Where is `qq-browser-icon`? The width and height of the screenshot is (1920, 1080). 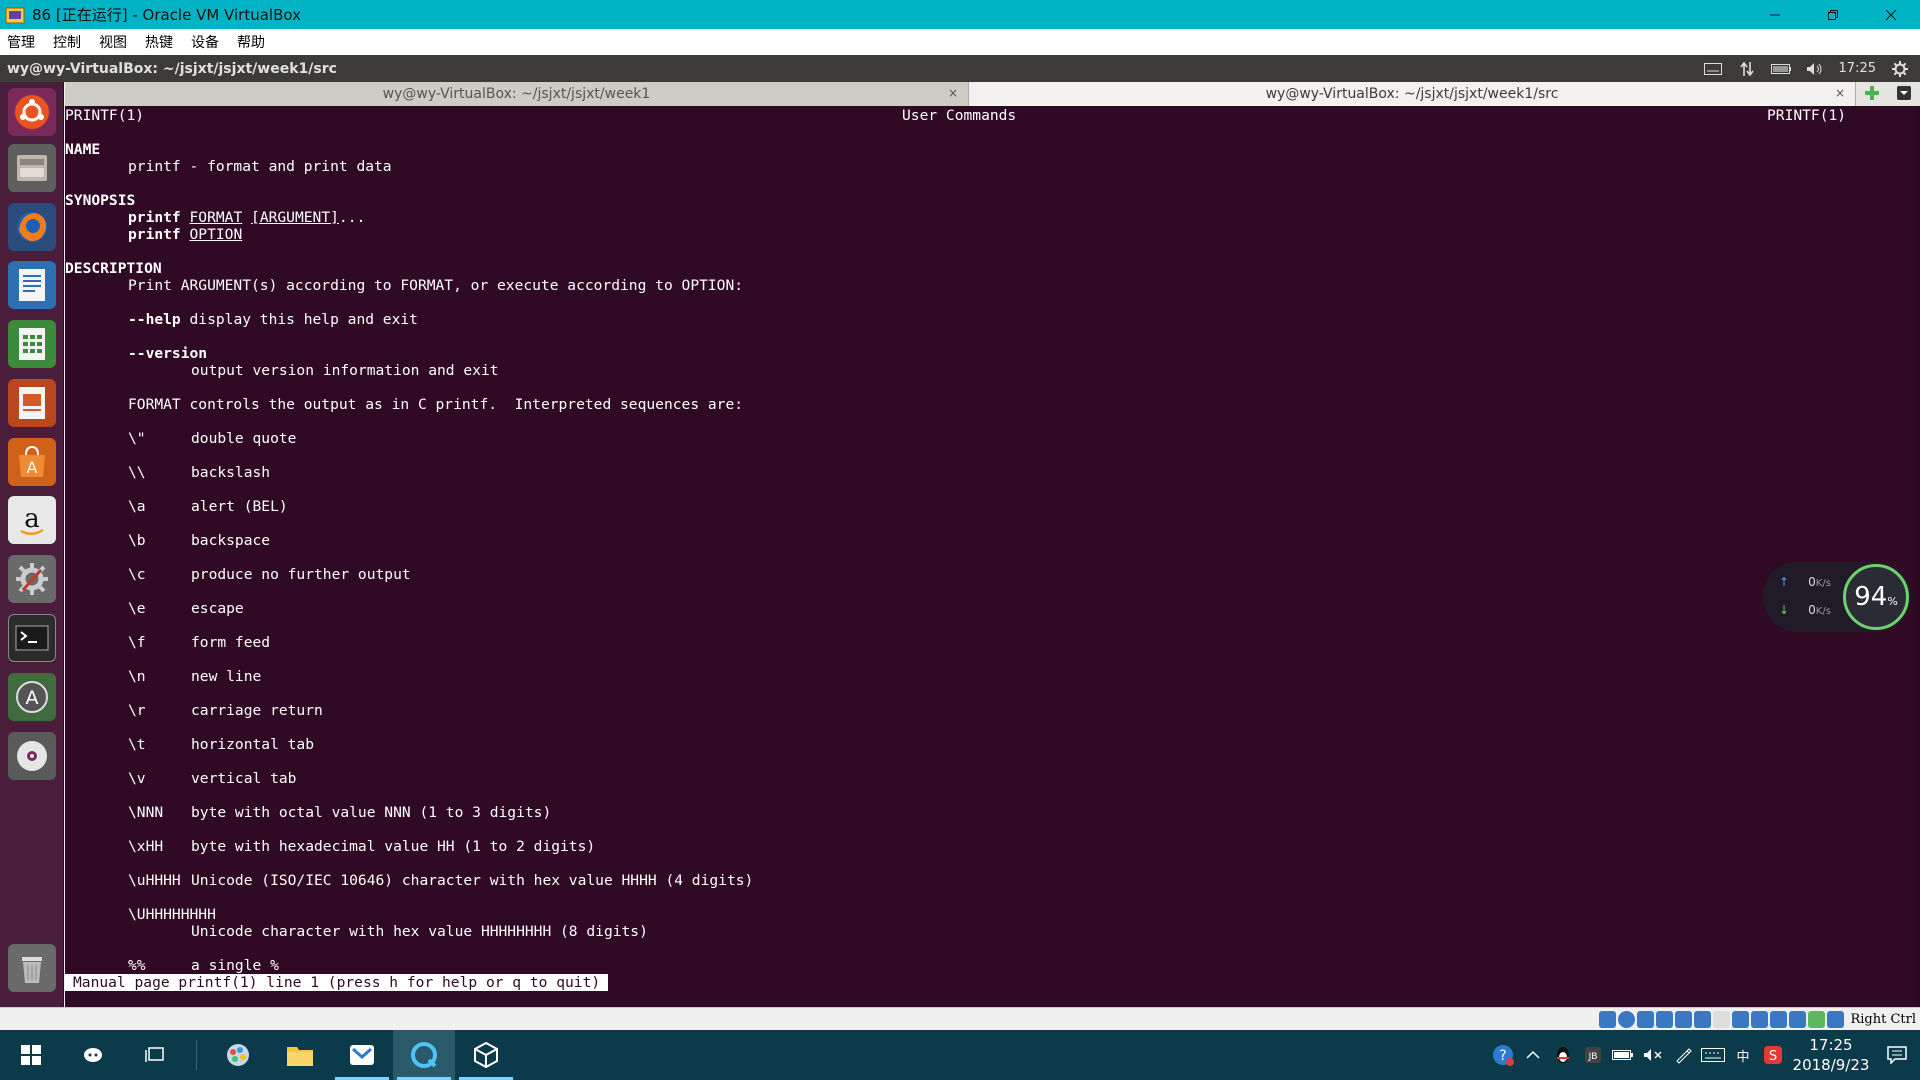
qq-browser-icon is located at coordinates (424, 1055).